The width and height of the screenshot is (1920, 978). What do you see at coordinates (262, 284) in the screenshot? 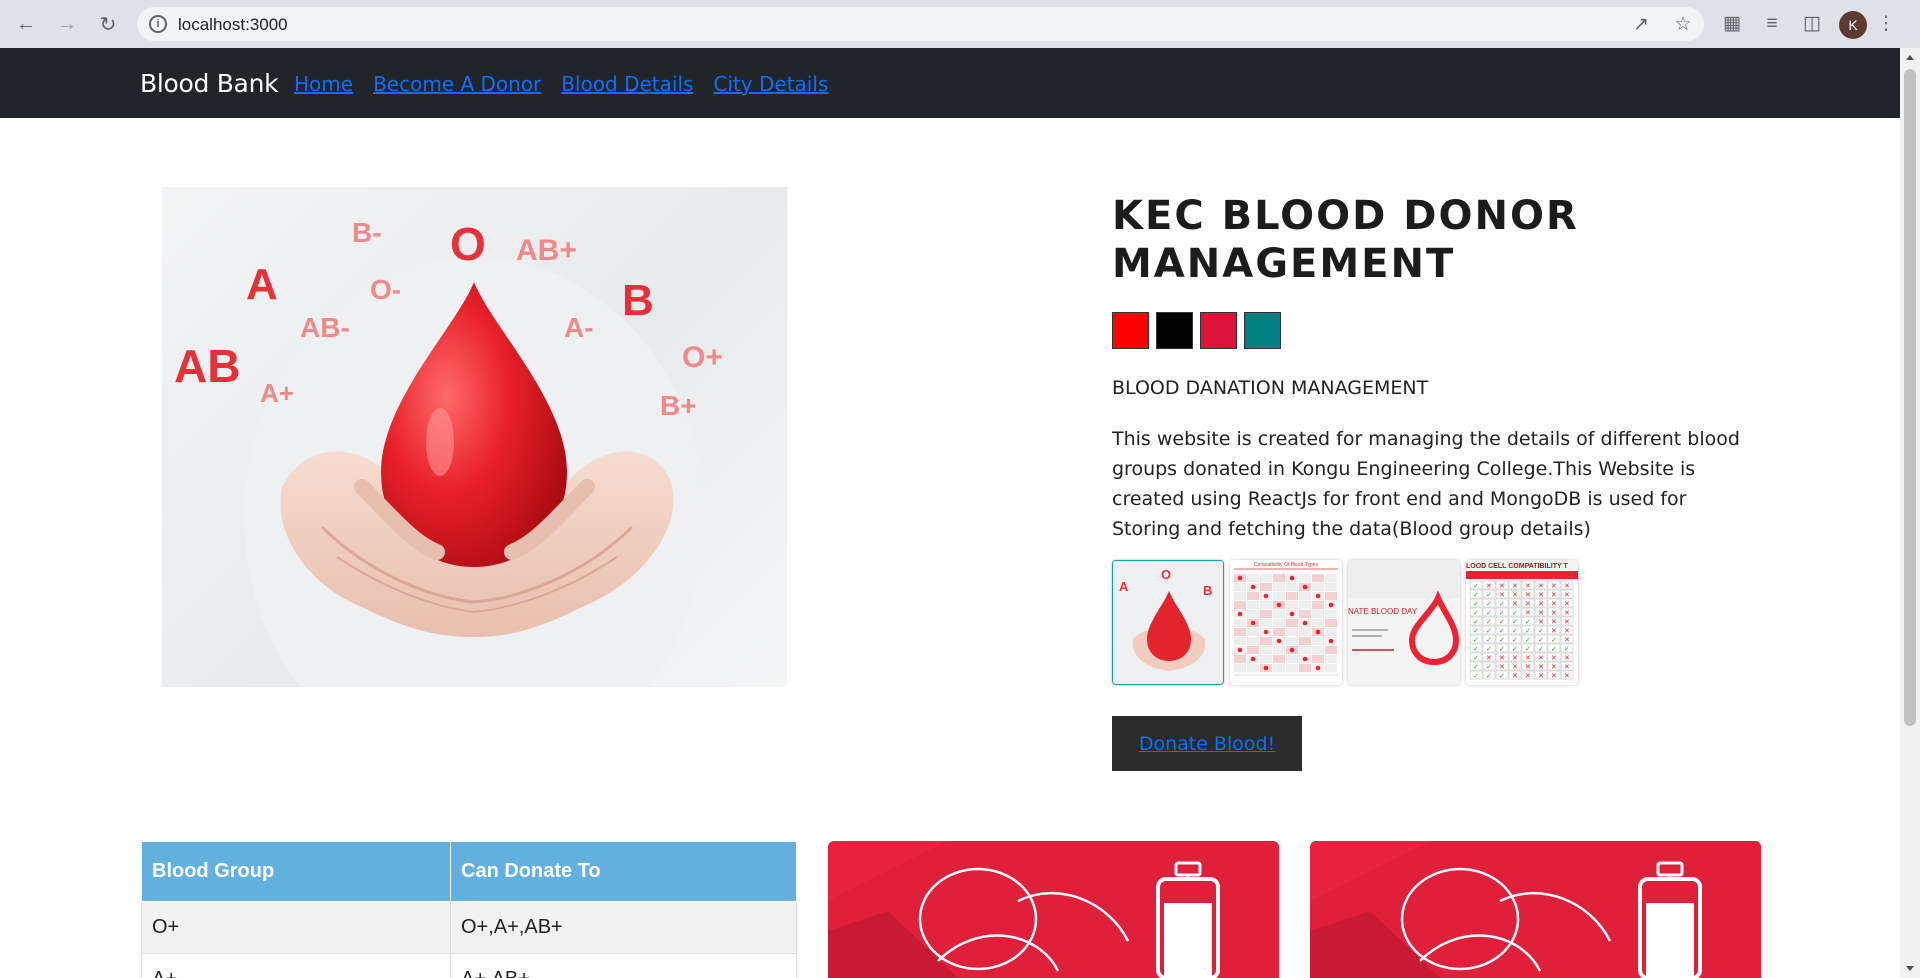
I see `label-a: A` at bounding box center [262, 284].